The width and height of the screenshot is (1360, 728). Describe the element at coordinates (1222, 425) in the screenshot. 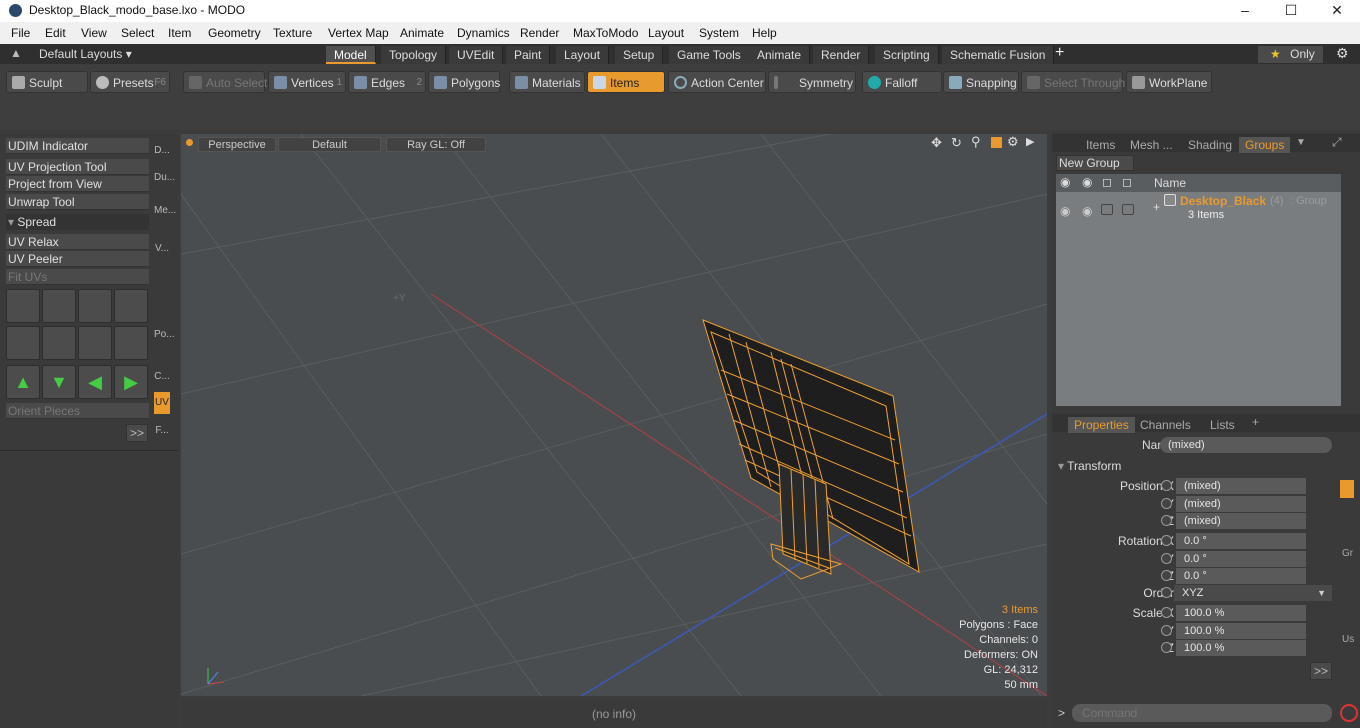

I see `tab-lists: Lists` at that location.